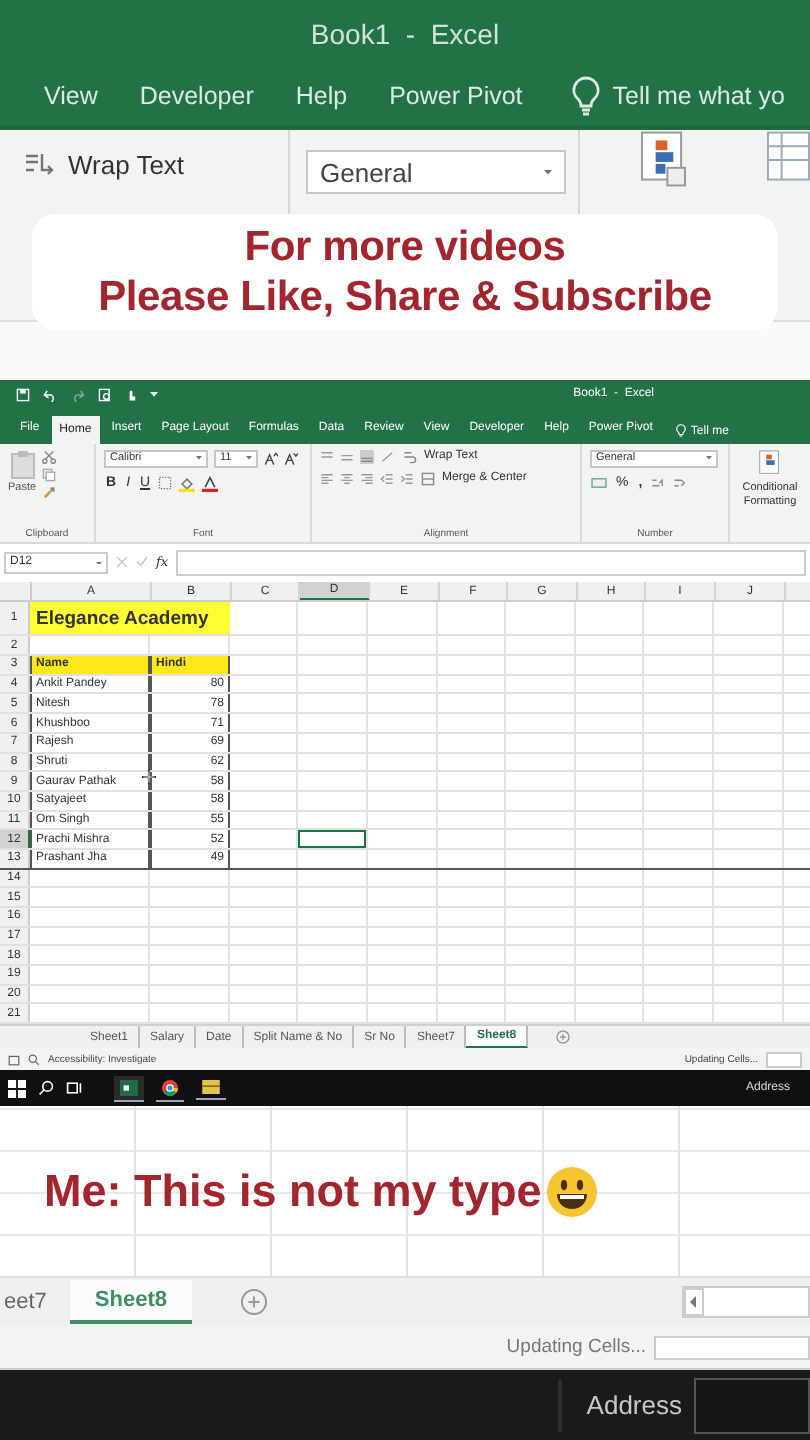 This screenshot has width=810, height=1440. Describe the element at coordinates (456, 96) in the screenshot. I see `ribbon-tab: Power Pivot` at that location.